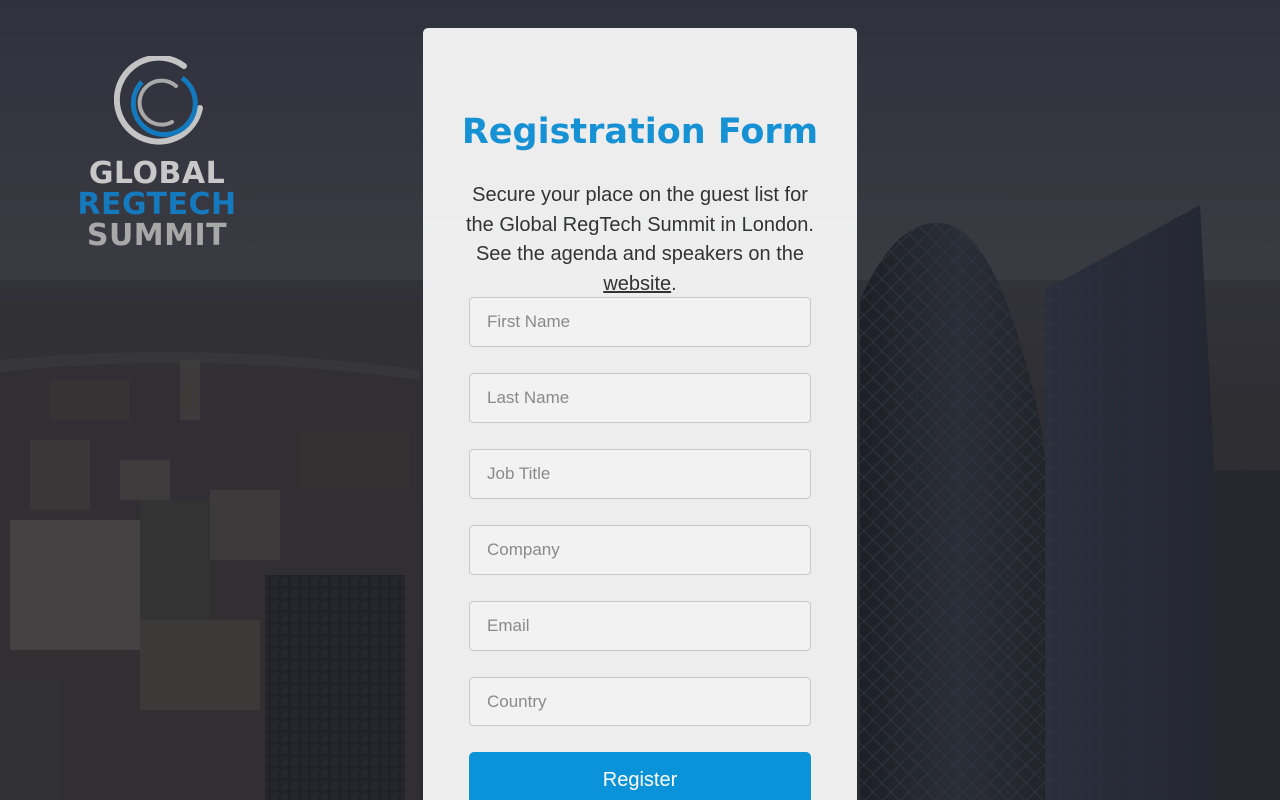 The height and width of the screenshot is (800, 1280). I want to click on register-button: Register, so click(640, 776).